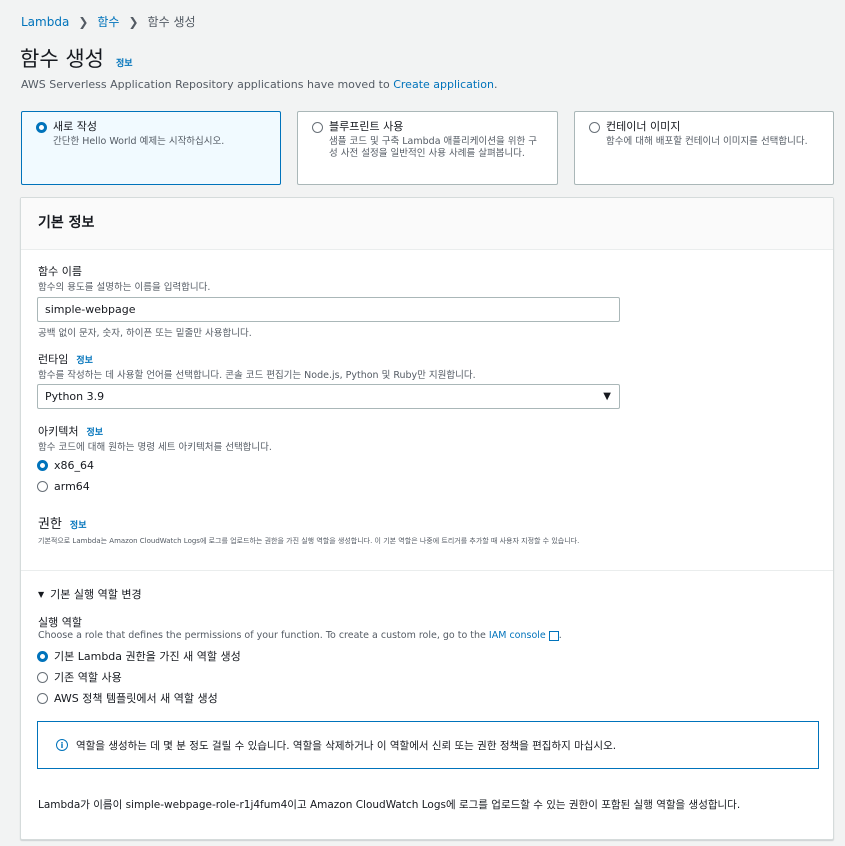 This screenshot has height=846, width=845. Describe the element at coordinates (62, 59) in the screenshot. I see `page-title: 함수 생성` at that location.